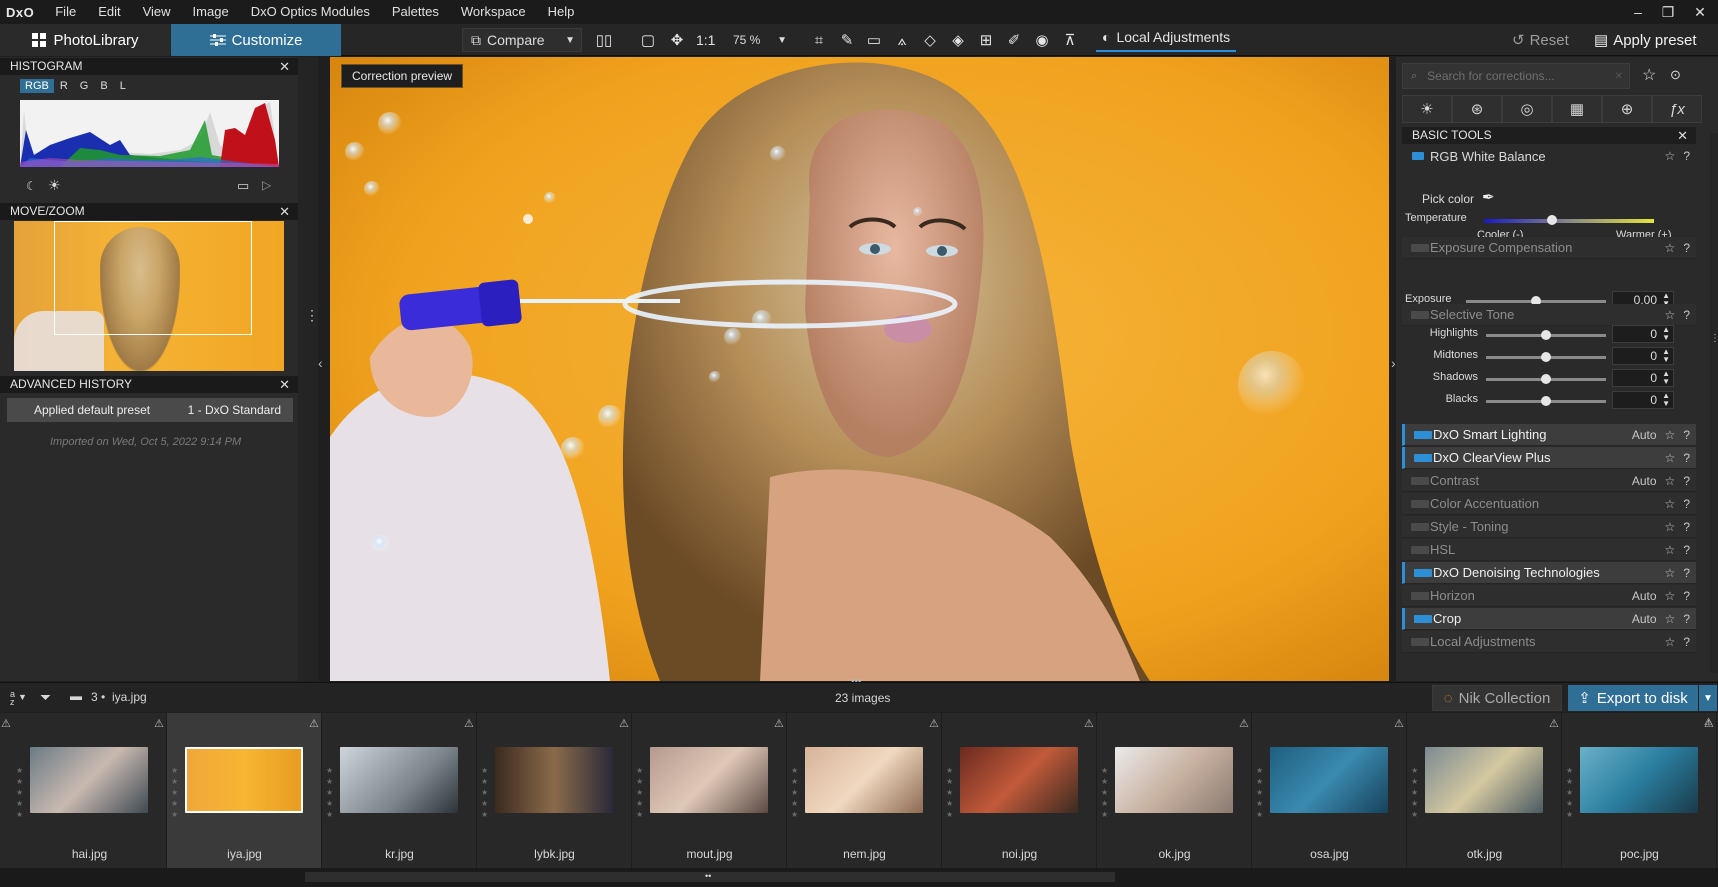 The height and width of the screenshot is (887, 1718). I want to click on channel-r: R, so click(64, 86).